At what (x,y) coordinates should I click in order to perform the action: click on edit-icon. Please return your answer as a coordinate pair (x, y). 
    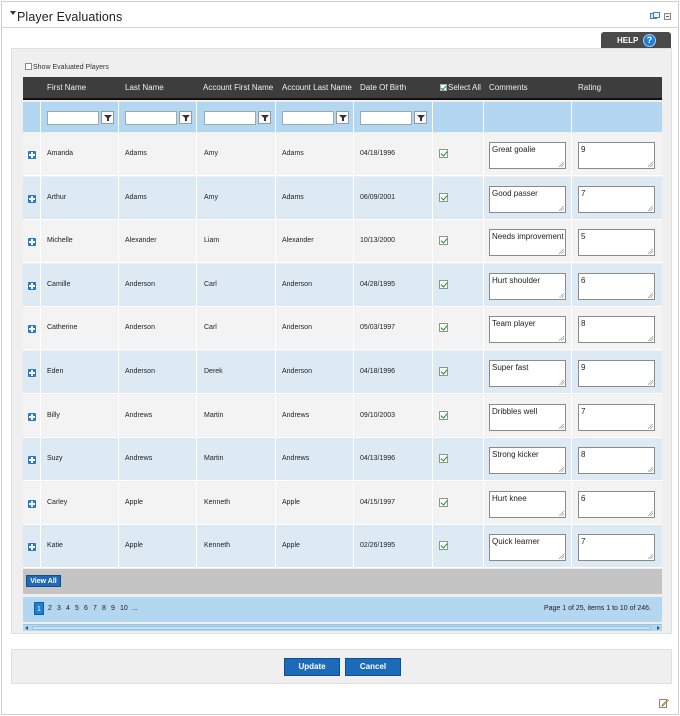
    Looking at the image, I should click on (664, 703).